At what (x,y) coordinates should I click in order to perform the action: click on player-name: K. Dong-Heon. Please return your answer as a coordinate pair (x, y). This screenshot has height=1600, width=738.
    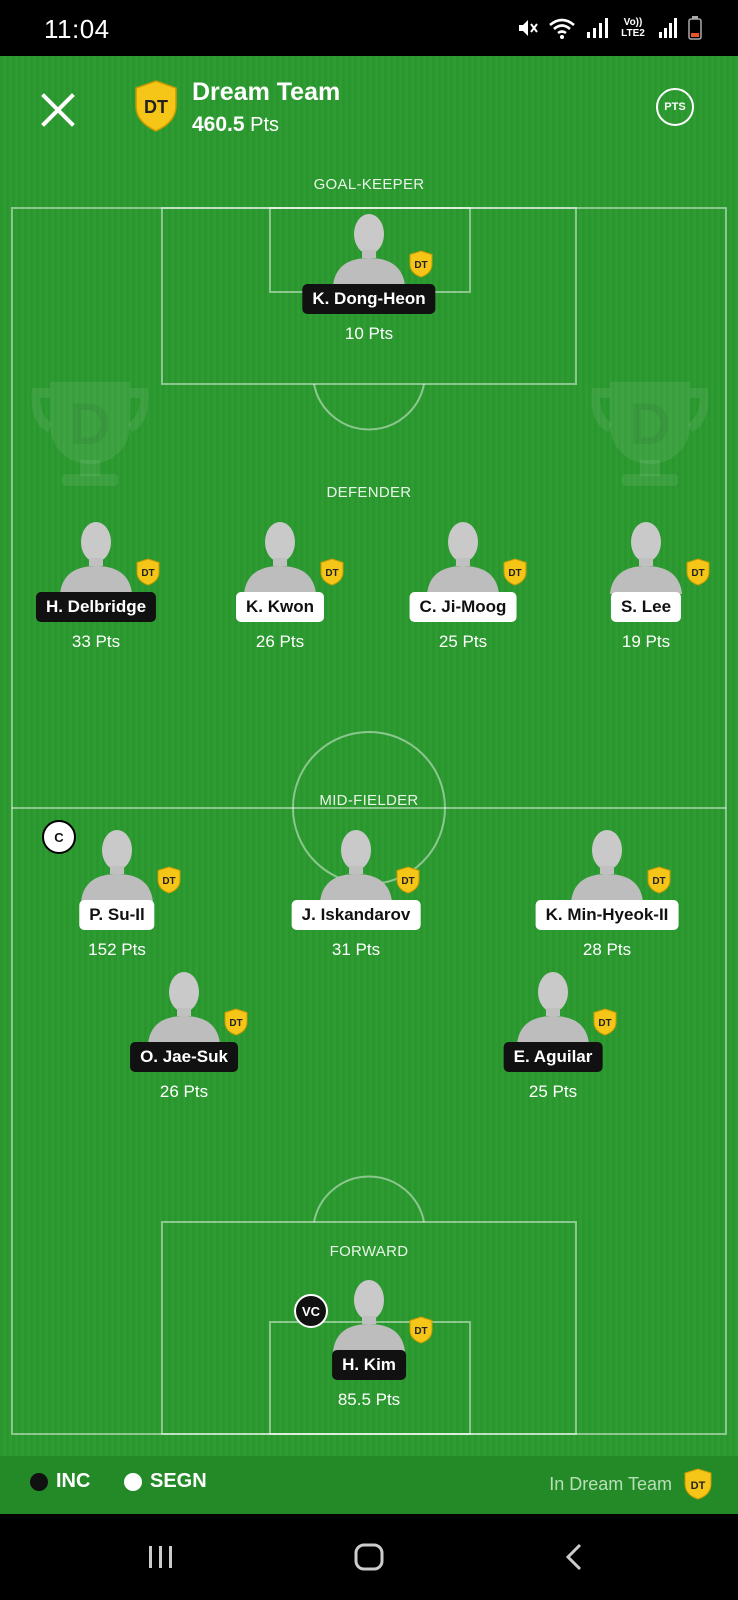
    Looking at the image, I should click on (369, 299).